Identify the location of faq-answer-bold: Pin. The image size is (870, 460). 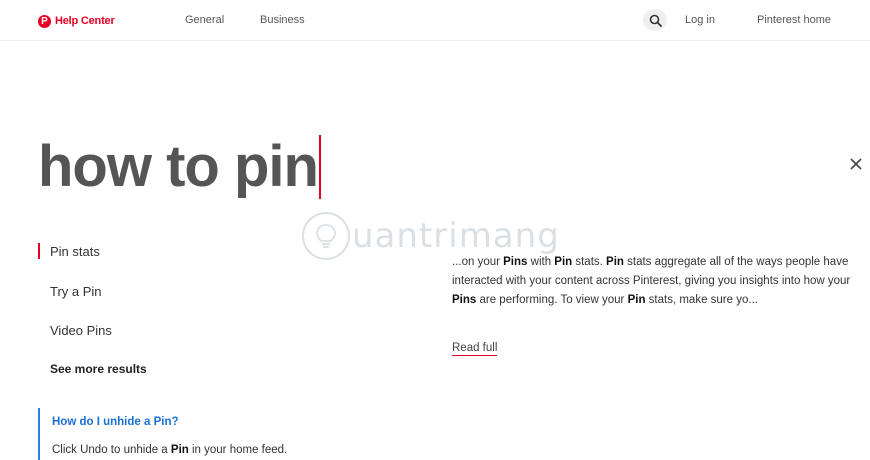
(179, 450).